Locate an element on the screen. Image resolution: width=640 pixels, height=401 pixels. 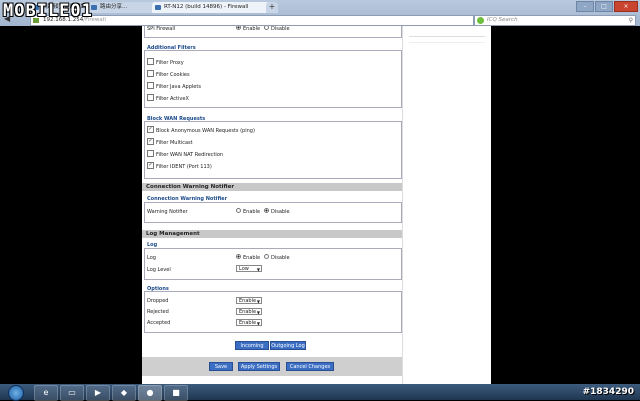
checkbox-label: Filter Proxy is located at coordinates (170, 63).